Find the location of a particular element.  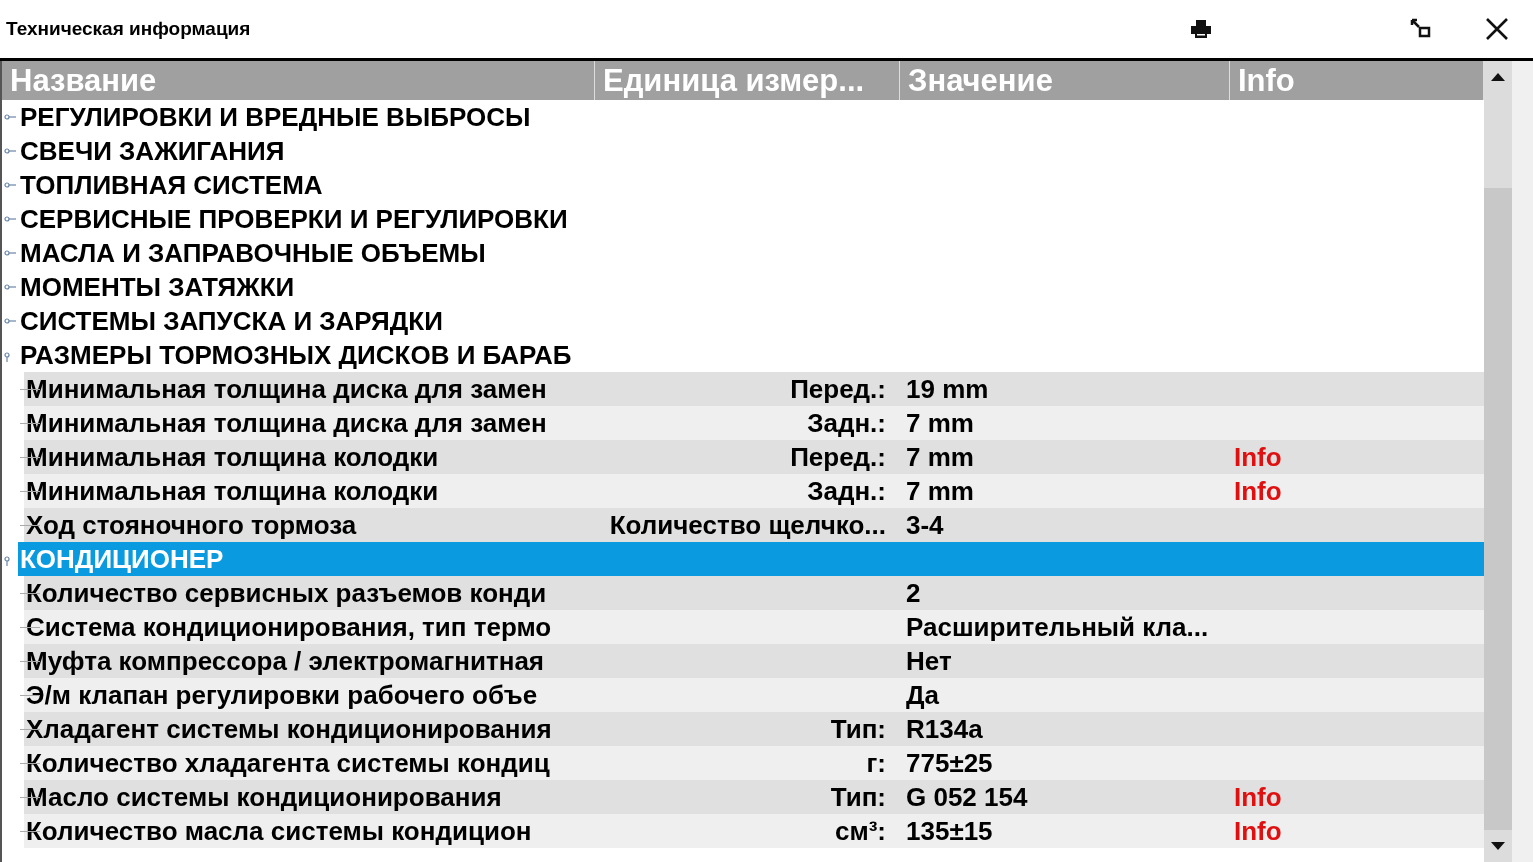

data-row: Э/м клапан регулировки рабочего объе Да is located at coordinates (754, 695).